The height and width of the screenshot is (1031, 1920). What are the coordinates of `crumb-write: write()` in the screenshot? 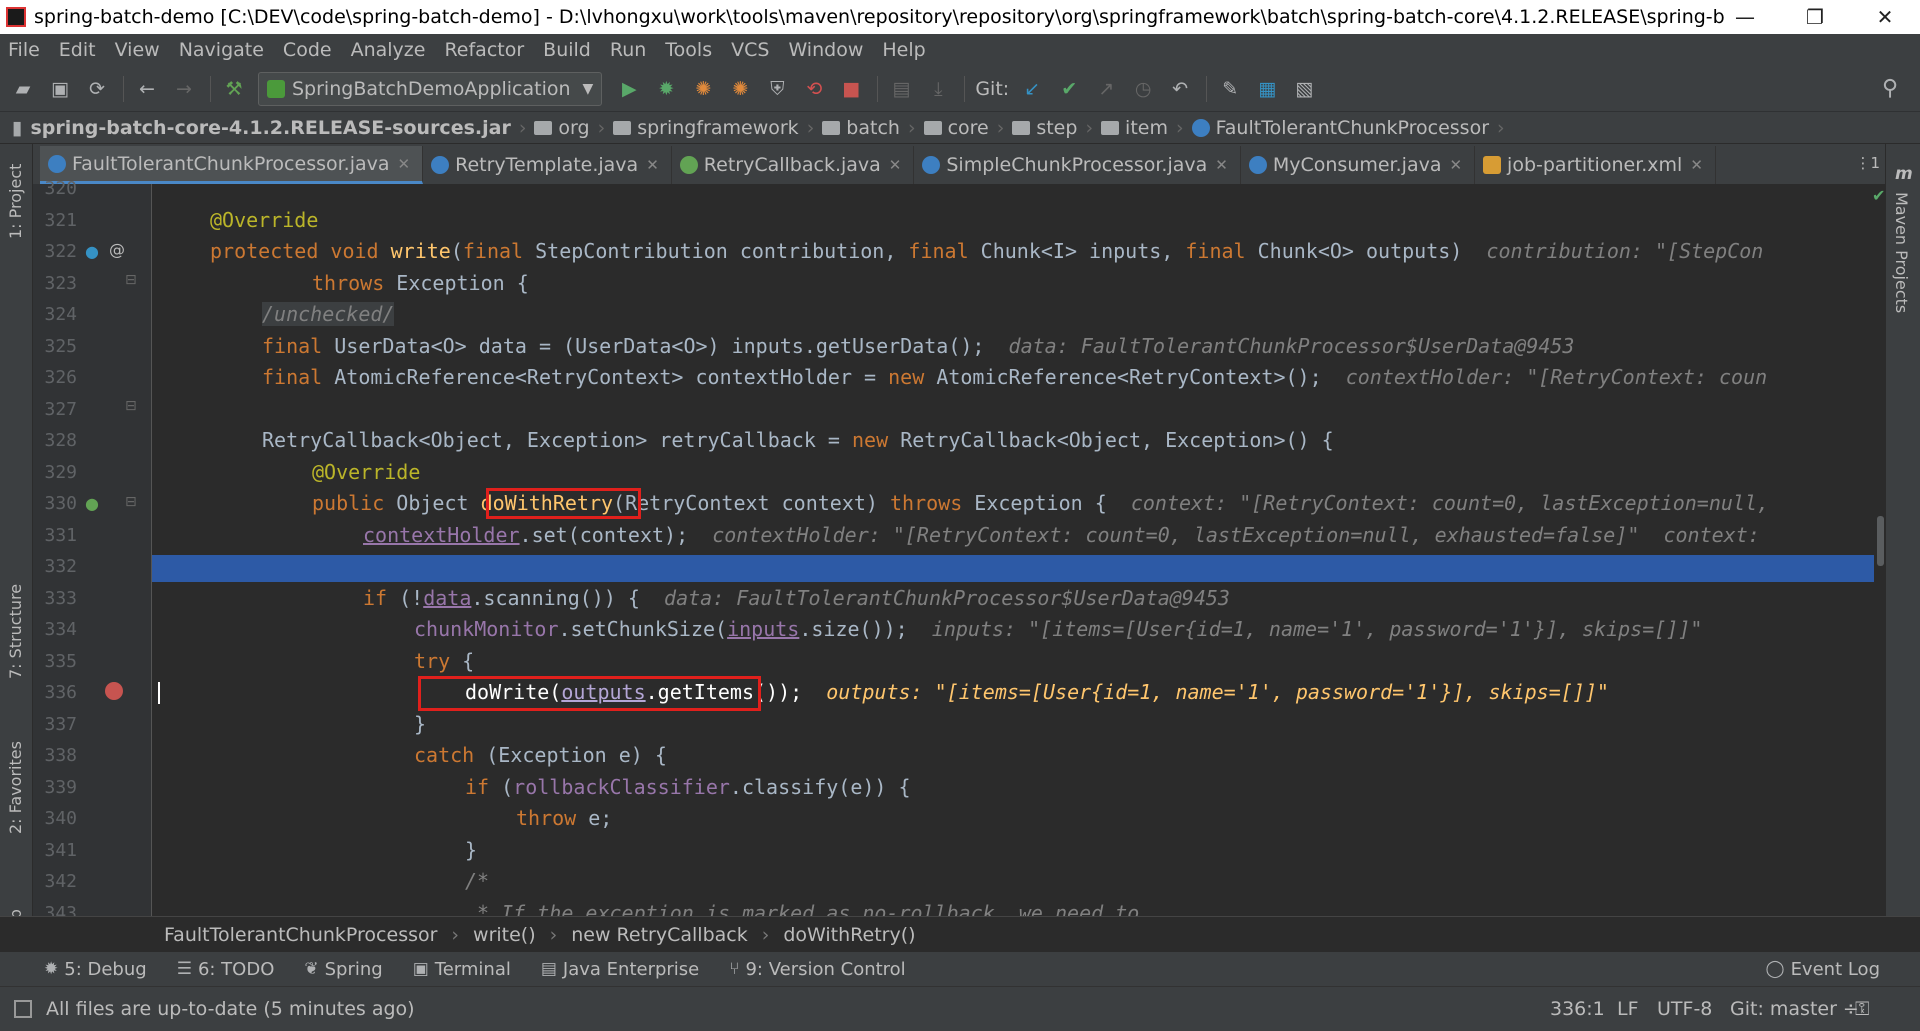 It's located at (504, 935).